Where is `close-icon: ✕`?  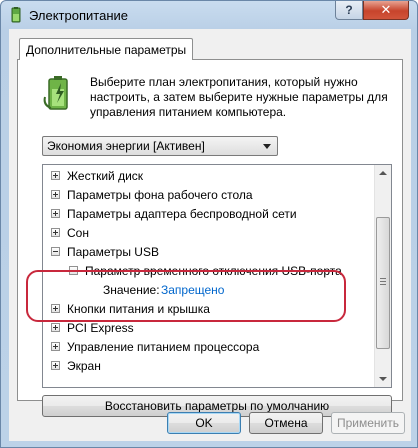 close-icon: ✕ is located at coordinates (386, 9).